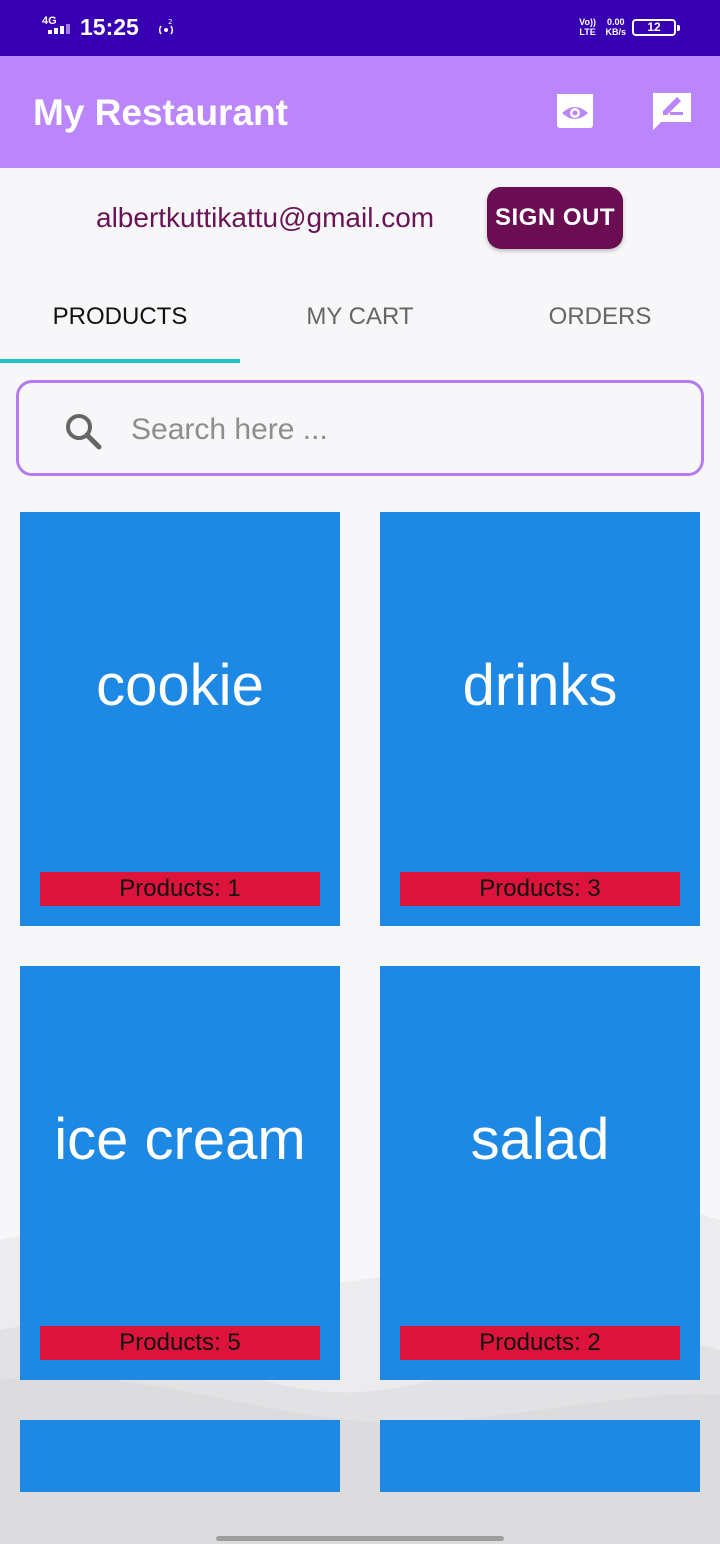 The height and width of the screenshot is (1544, 720). Describe the element at coordinates (180, 1343) in the screenshot. I see `product-count-badge: Products: 5` at that location.